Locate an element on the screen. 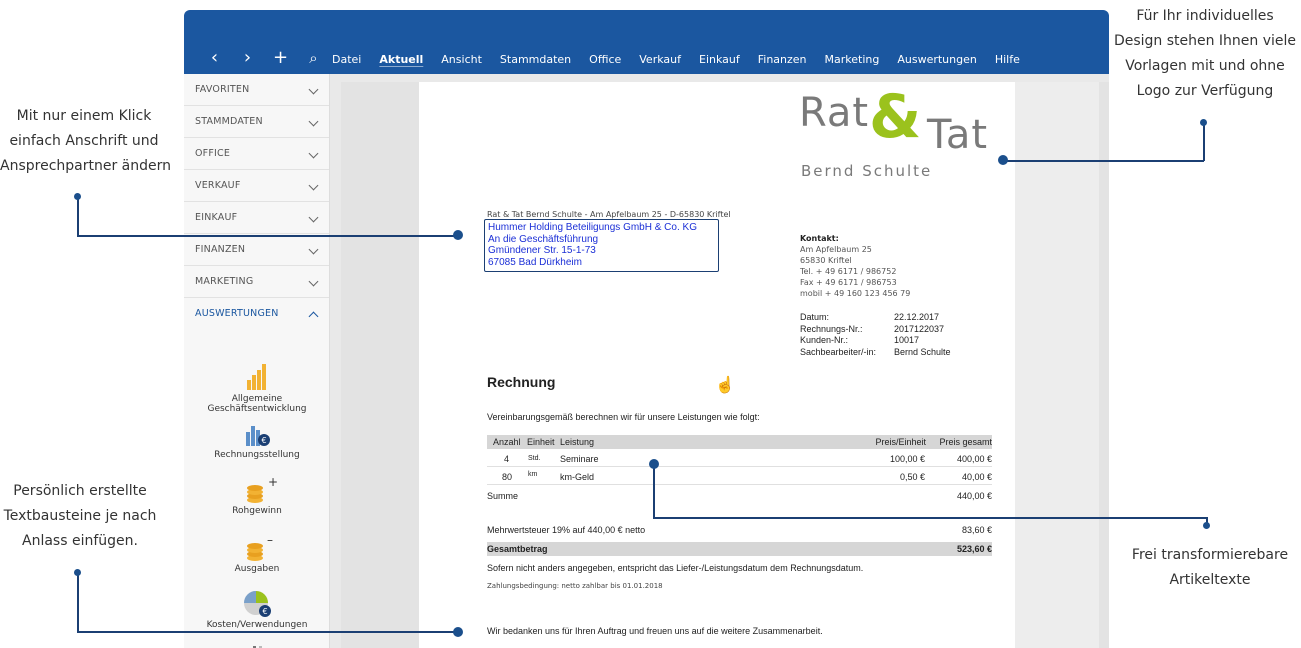  tile-tools is located at coordinates (257, 646).